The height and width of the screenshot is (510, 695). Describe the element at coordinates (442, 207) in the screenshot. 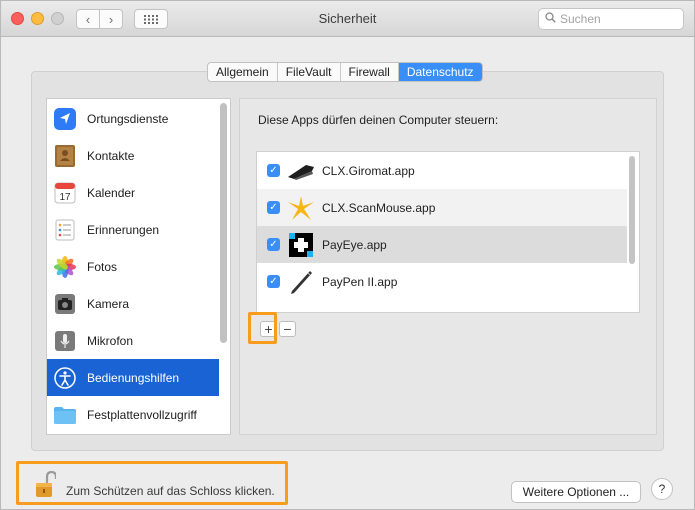

I see `app-row-scanmouse: ✓ CLX.ScanMouse.app` at that location.